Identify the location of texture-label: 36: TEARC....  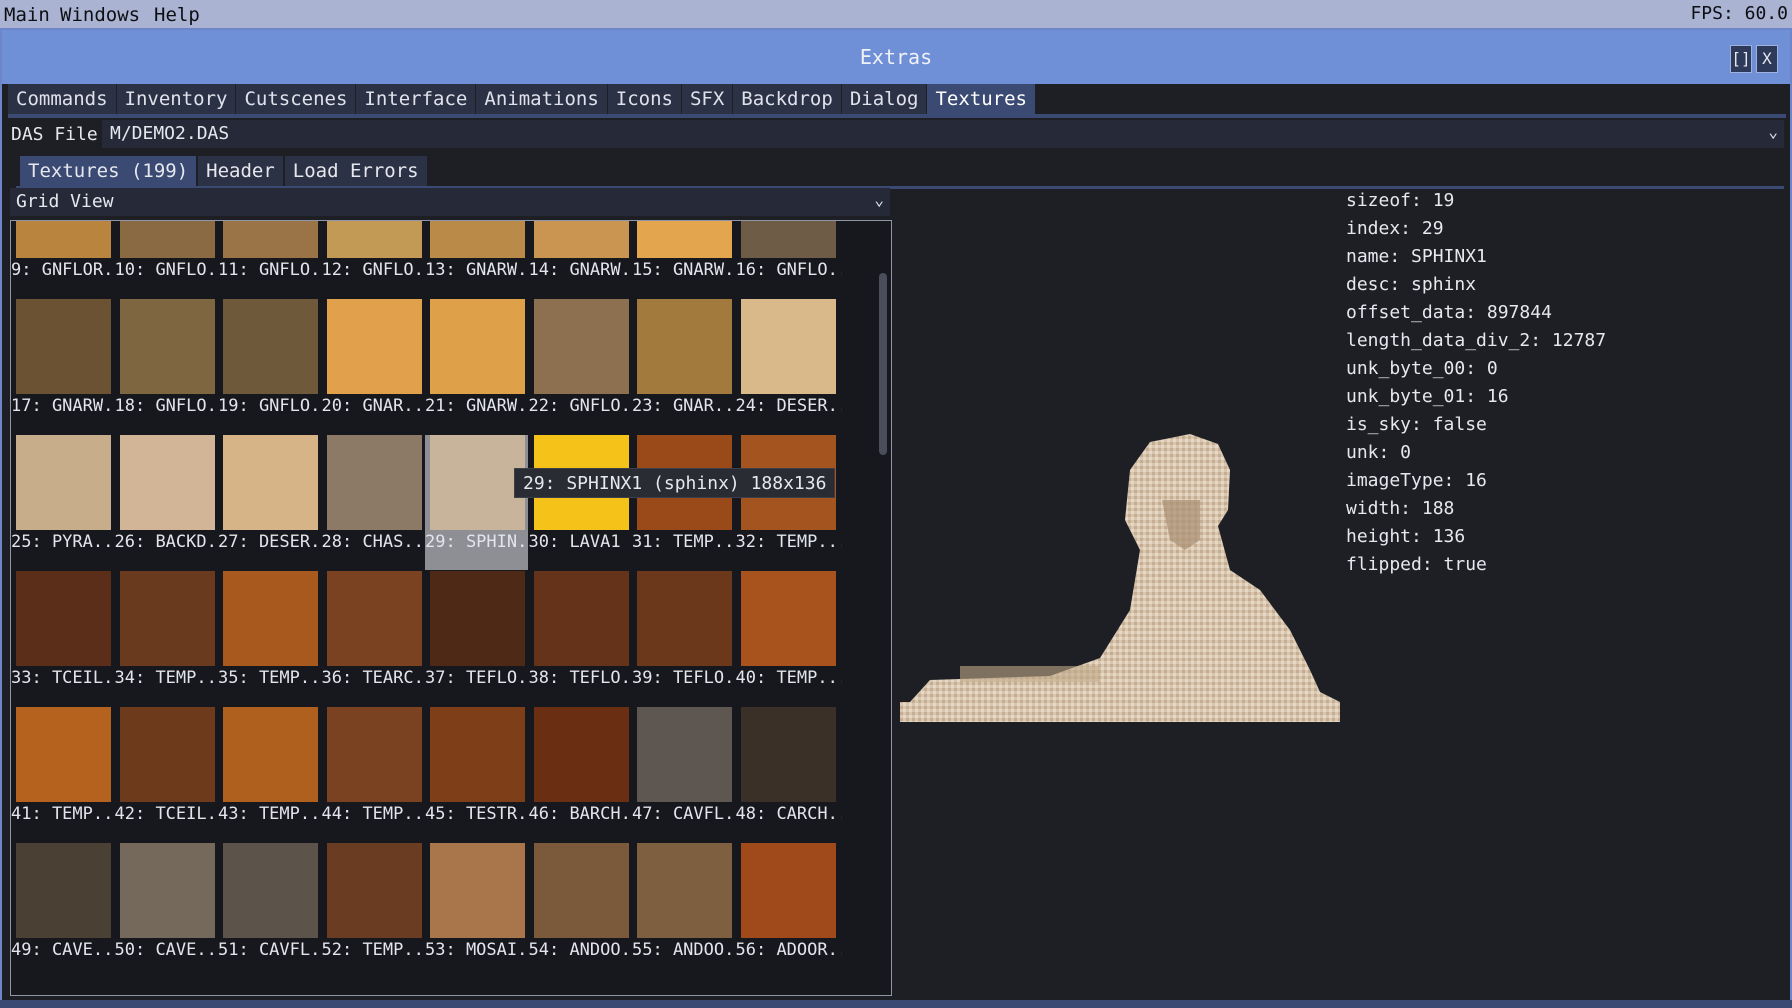
(374, 678).